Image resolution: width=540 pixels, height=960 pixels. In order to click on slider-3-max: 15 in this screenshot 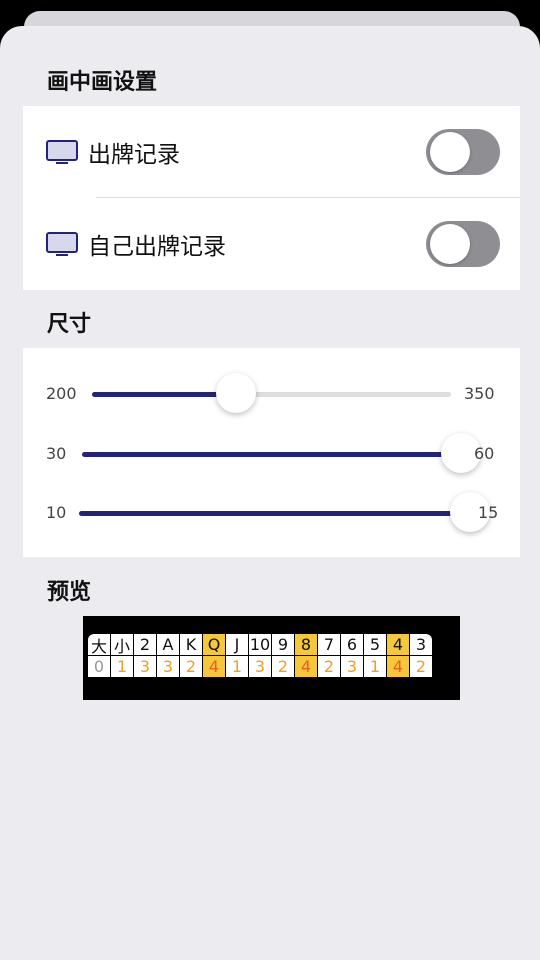, I will do `click(488, 512)`.